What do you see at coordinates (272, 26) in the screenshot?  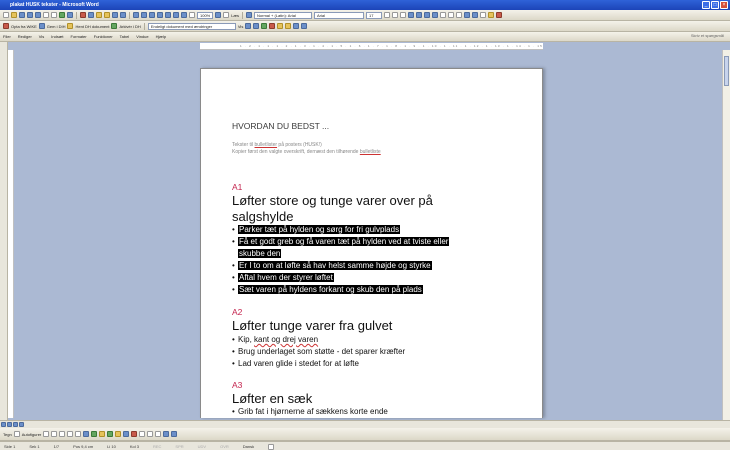 I see `reject-change-icon` at bounding box center [272, 26].